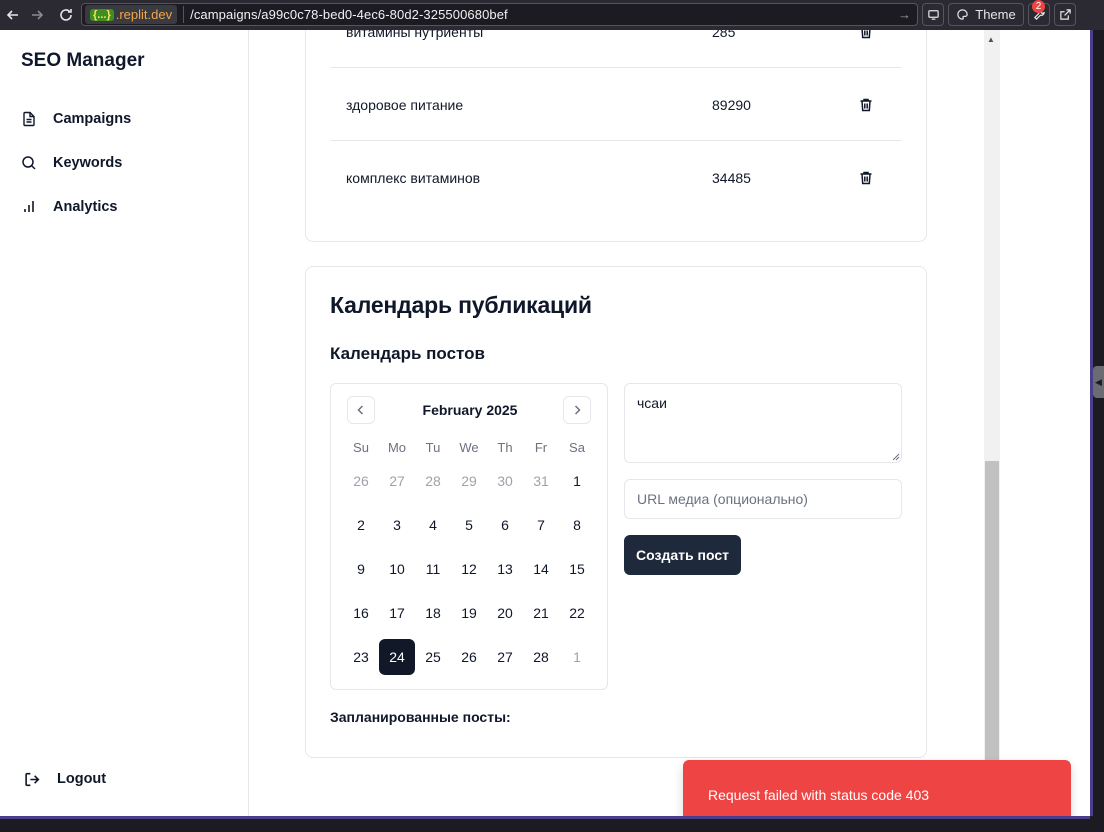  What do you see at coordinates (88, 163) in the screenshot?
I see `sidebar-item-label: Keywords` at bounding box center [88, 163].